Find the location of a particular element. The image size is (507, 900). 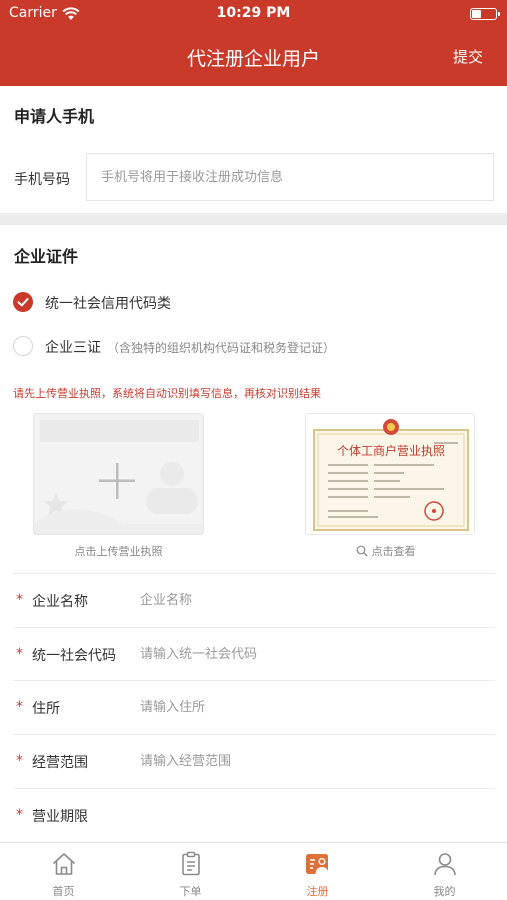

tab-mine: 我的 is located at coordinates (444, 871).